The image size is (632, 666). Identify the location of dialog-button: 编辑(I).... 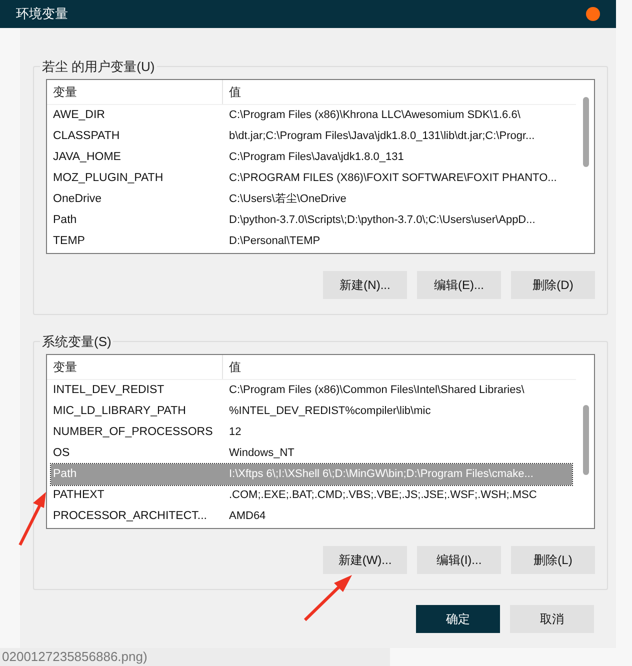
(459, 560).